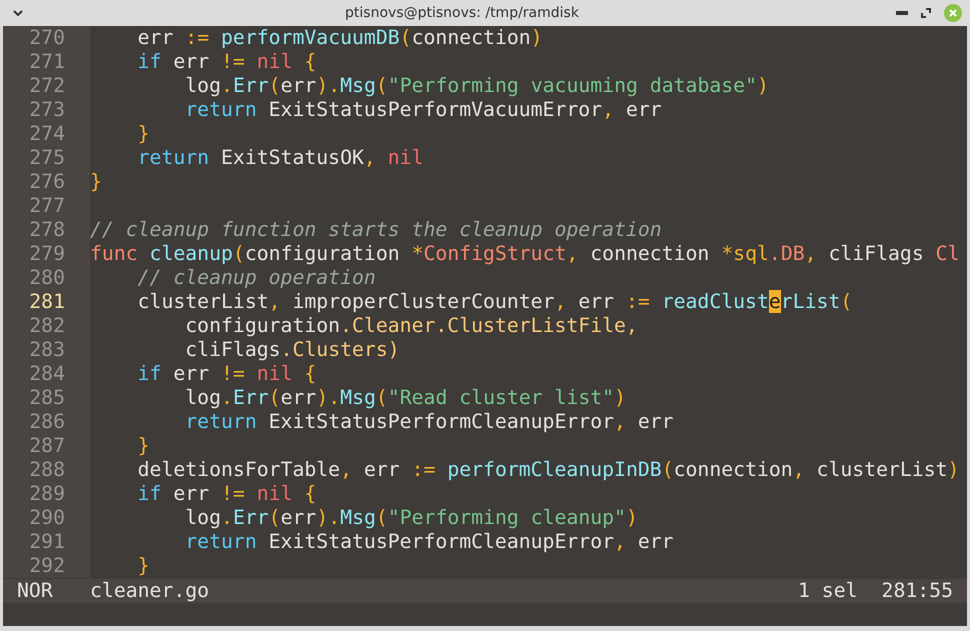  What do you see at coordinates (46, 398) in the screenshot?
I see `line-number: 285` at bounding box center [46, 398].